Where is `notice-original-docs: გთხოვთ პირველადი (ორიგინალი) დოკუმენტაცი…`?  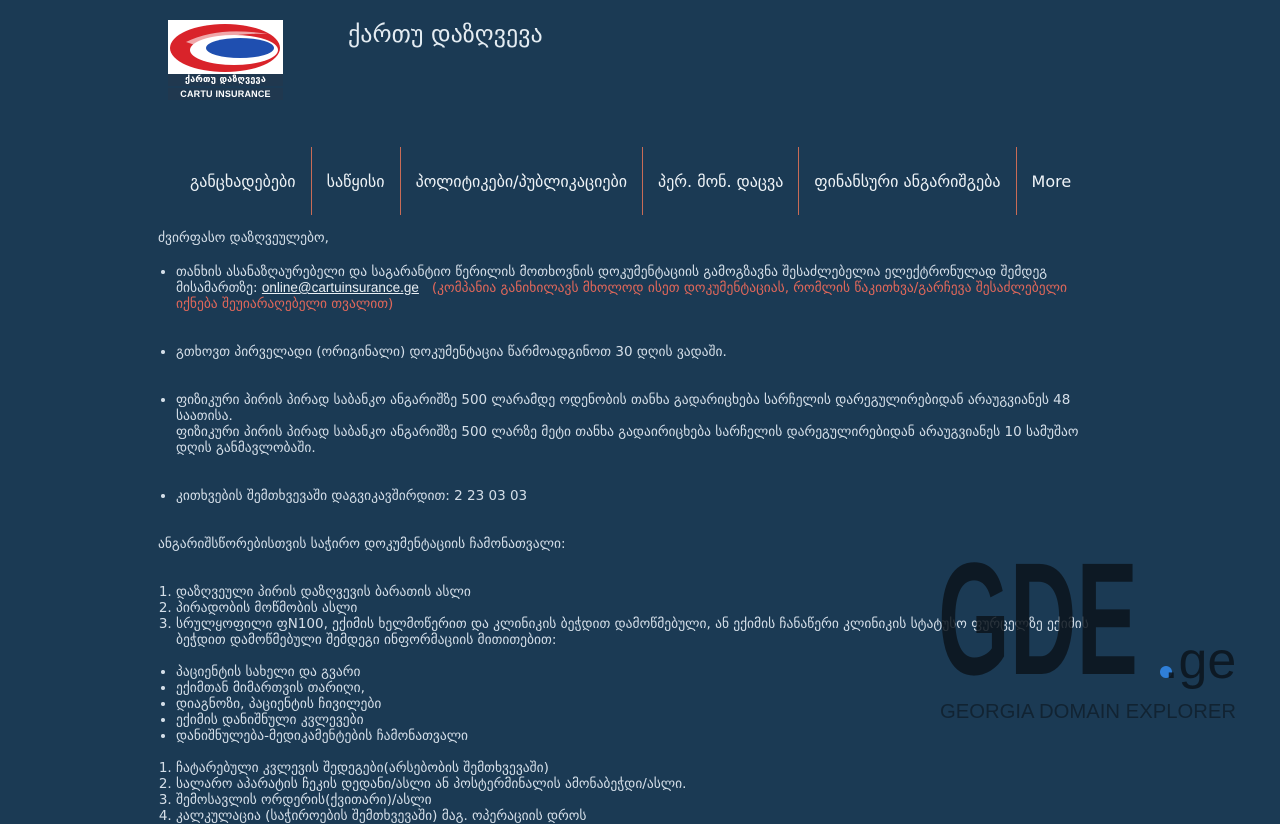 notice-original-docs: გთხოვთ პირველადი (ორიგინალი) დოკუმენტაცი… is located at coordinates (639, 352).